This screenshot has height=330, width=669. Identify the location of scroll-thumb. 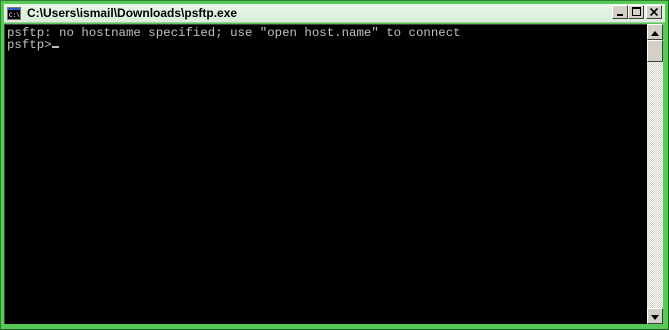
(655, 51).